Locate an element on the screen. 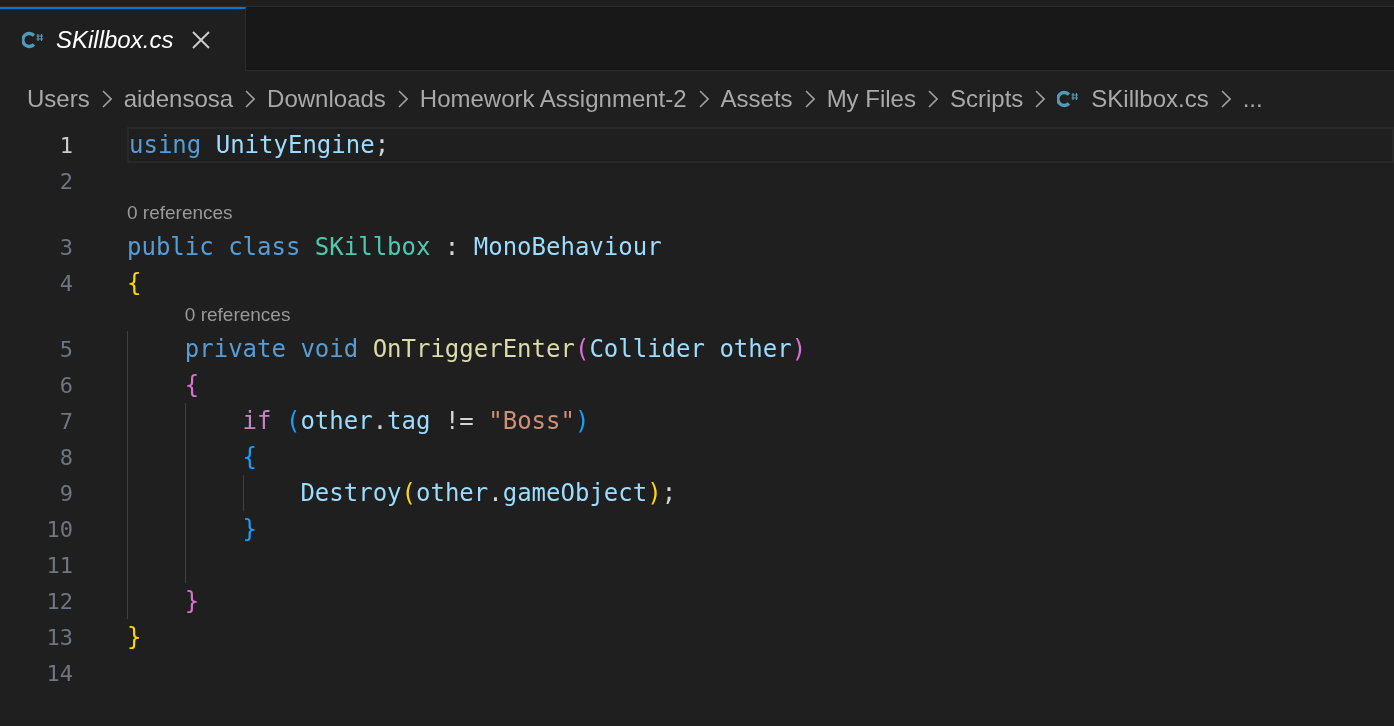 The image size is (1394, 726). line-number: 9 is located at coordinates (66, 493).